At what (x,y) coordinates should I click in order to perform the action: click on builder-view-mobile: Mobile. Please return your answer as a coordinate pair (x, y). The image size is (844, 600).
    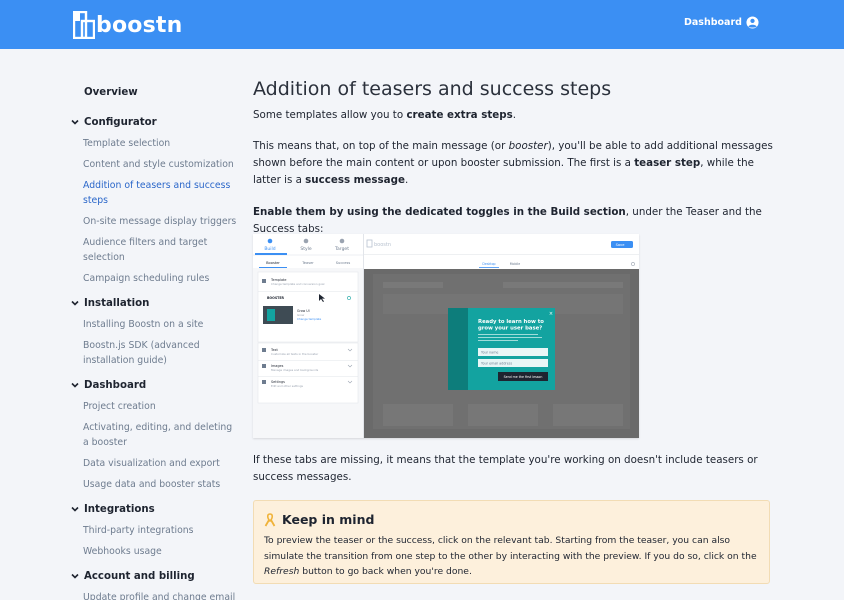
    Looking at the image, I should click on (515, 264).